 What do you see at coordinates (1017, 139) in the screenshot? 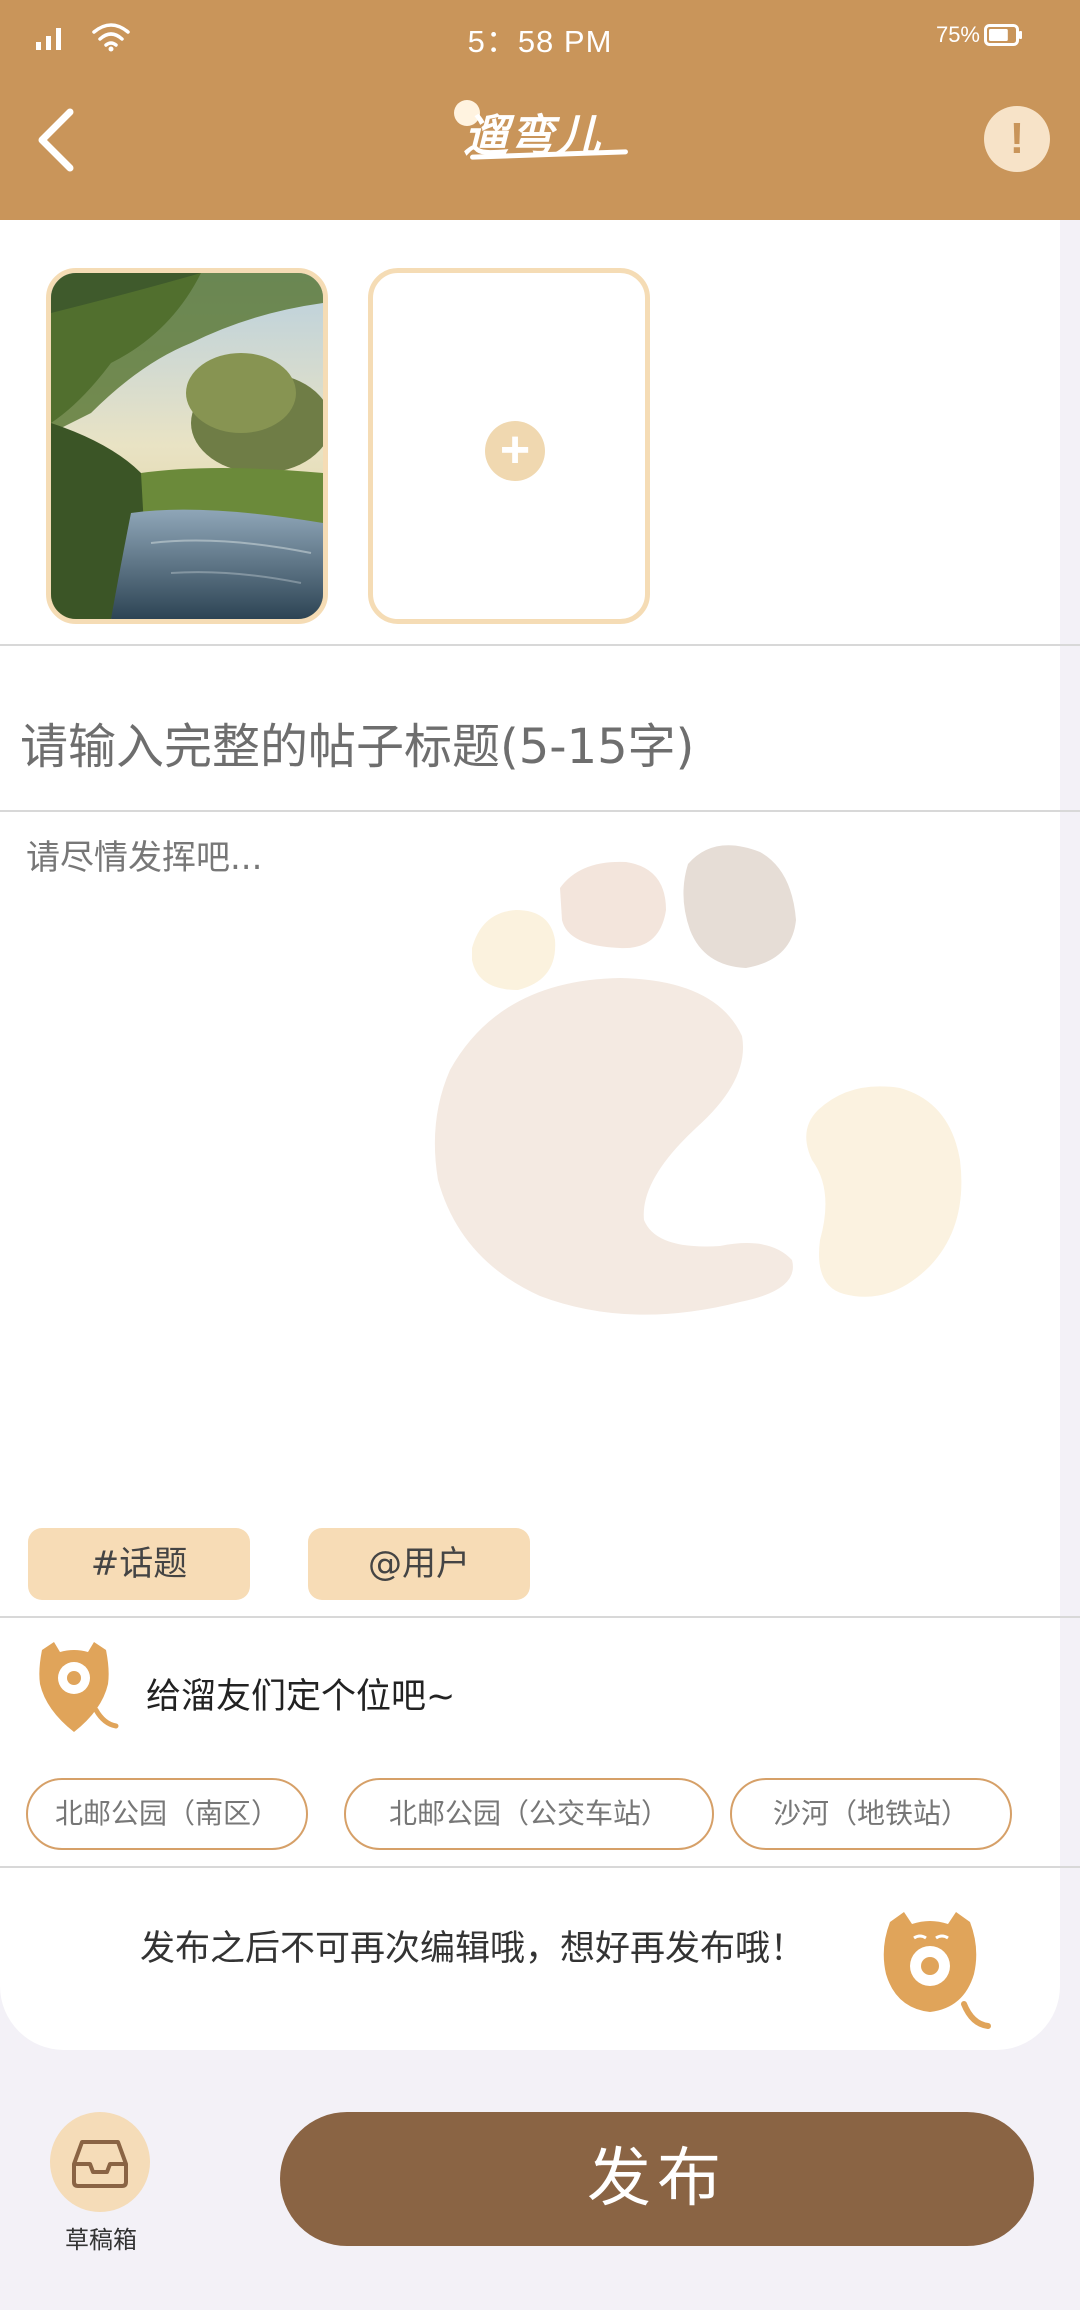
I see `info-button: !` at bounding box center [1017, 139].